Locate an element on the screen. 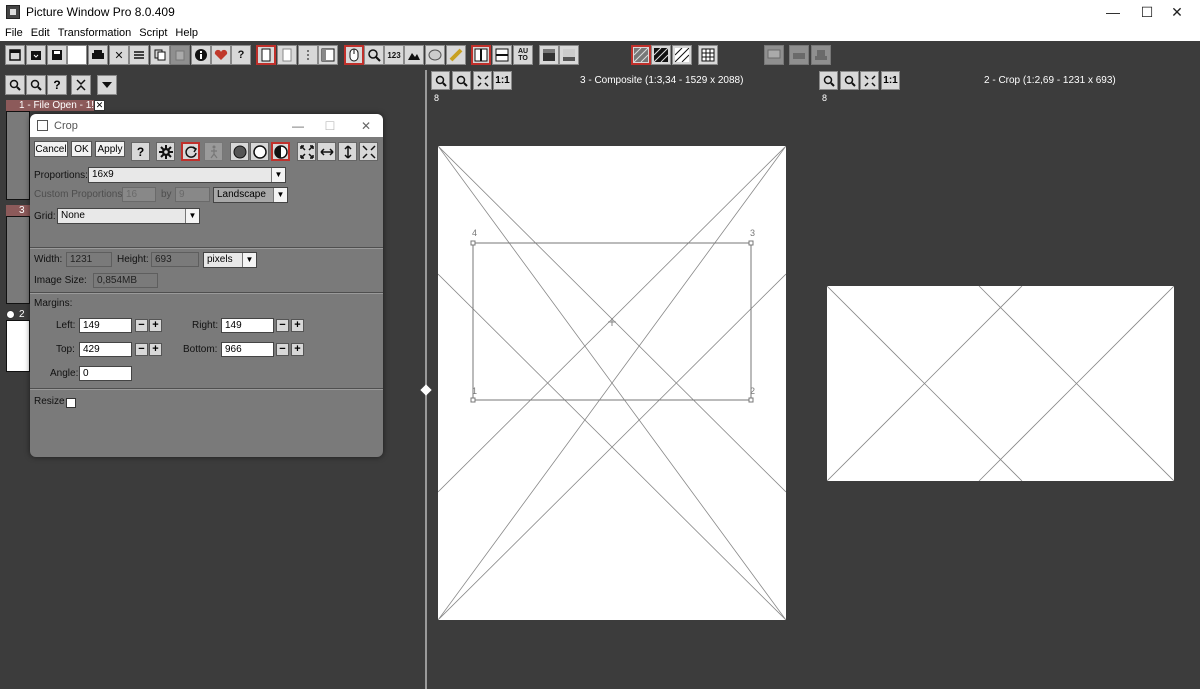  pane1-zoom-out-icon is located at coordinates (461, 80).